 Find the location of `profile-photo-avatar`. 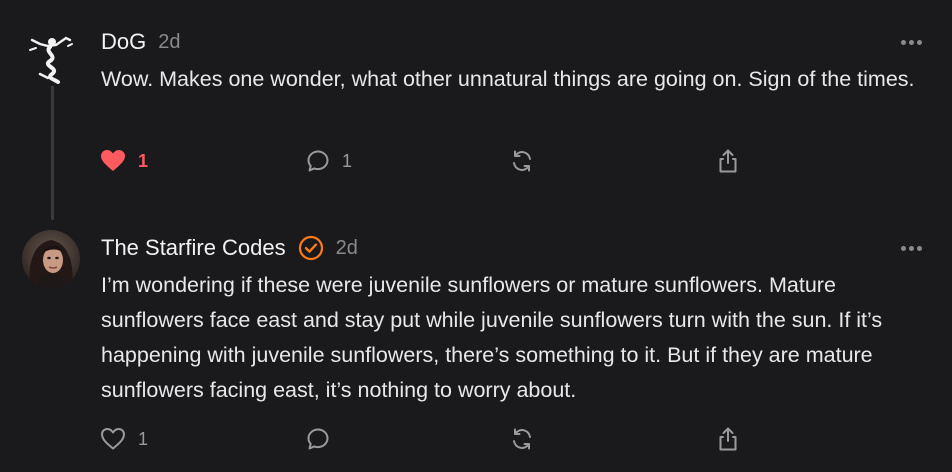

profile-photo-avatar is located at coordinates (51, 259).